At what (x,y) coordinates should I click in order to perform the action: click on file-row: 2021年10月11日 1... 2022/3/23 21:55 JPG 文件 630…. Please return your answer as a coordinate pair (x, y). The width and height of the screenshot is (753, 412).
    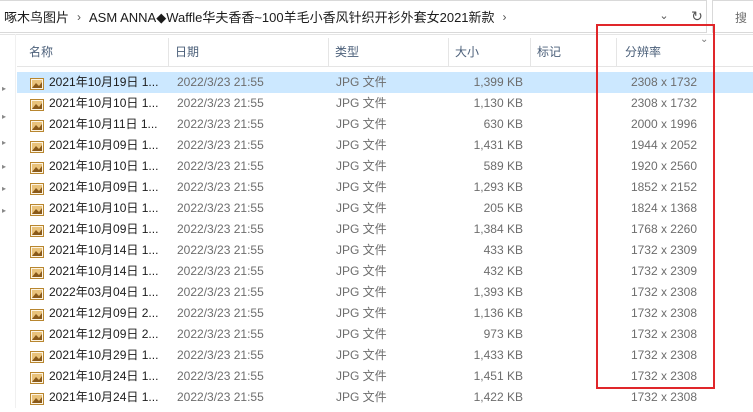
    Looking at the image, I should click on (385, 124).